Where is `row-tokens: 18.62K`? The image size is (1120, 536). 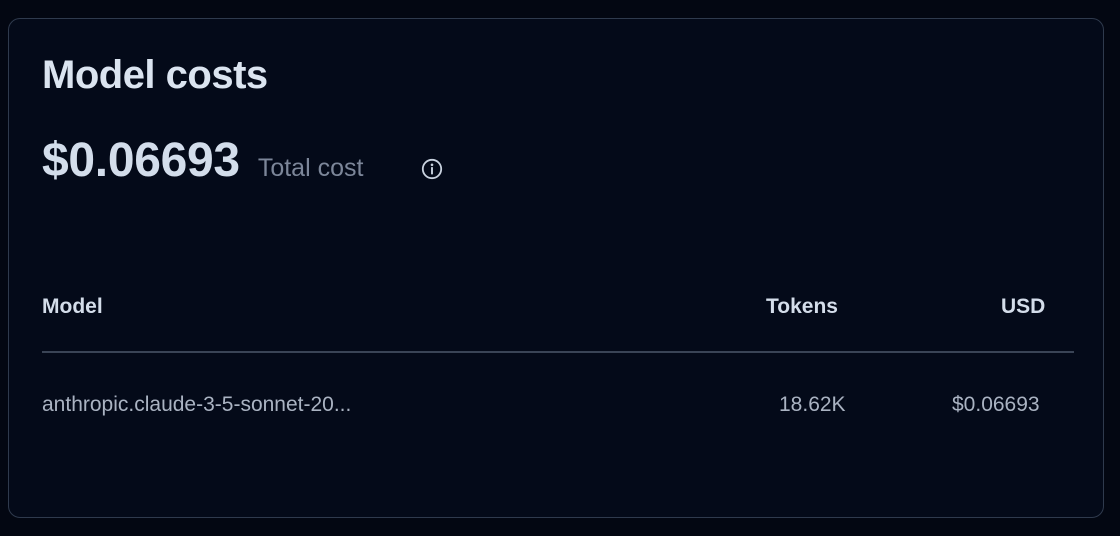
row-tokens: 18.62K is located at coordinates (812, 404).